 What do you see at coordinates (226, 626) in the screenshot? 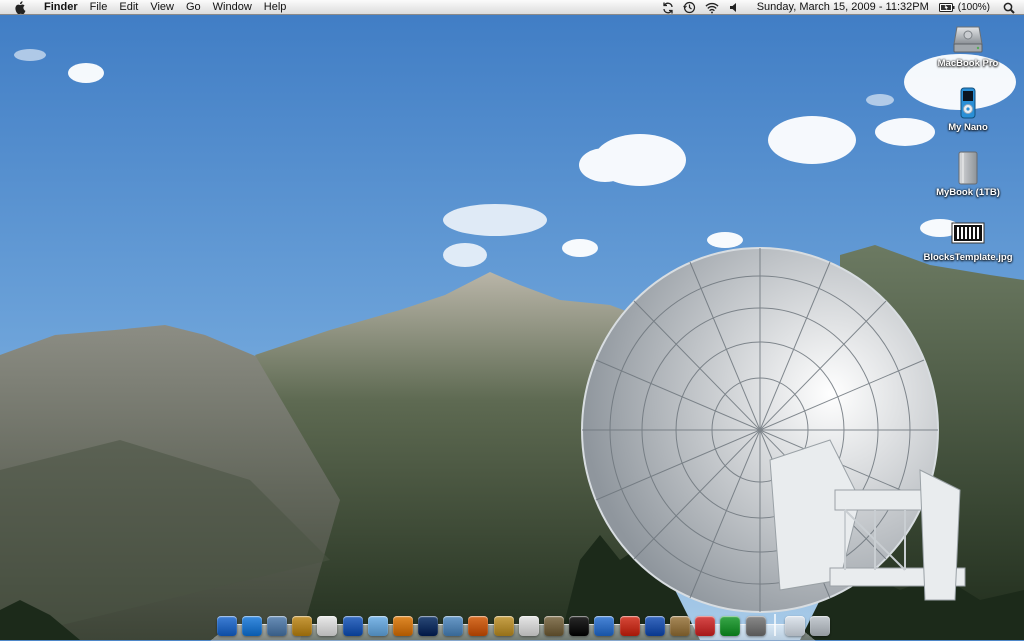
I see `finder-icon` at bounding box center [226, 626].